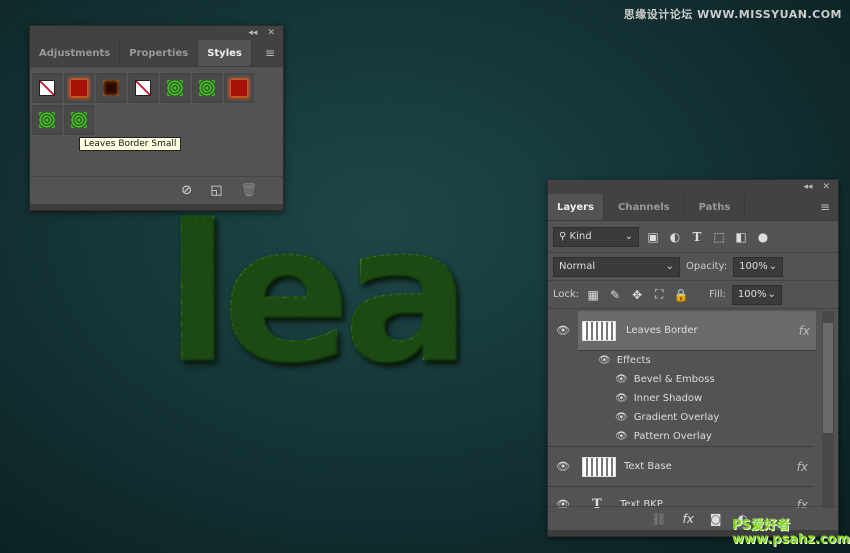  What do you see at coordinates (225, 53) in the screenshot?
I see `tab-styles: Styles` at bounding box center [225, 53].